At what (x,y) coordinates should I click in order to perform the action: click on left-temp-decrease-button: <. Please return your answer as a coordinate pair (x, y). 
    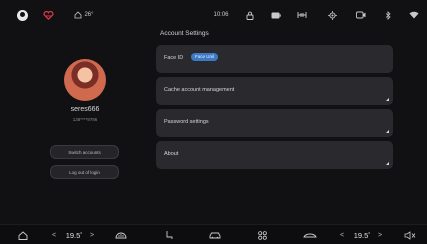
    Looking at the image, I should click on (54, 235).